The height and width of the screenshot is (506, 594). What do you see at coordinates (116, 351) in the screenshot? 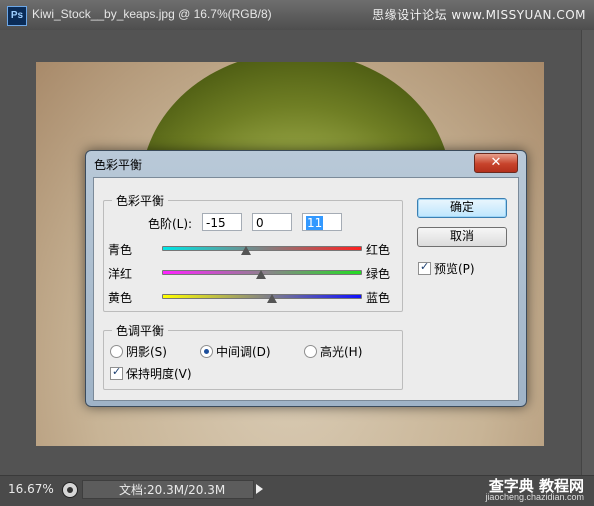
I see `shadows-radio` at bounding box center [116, 351].